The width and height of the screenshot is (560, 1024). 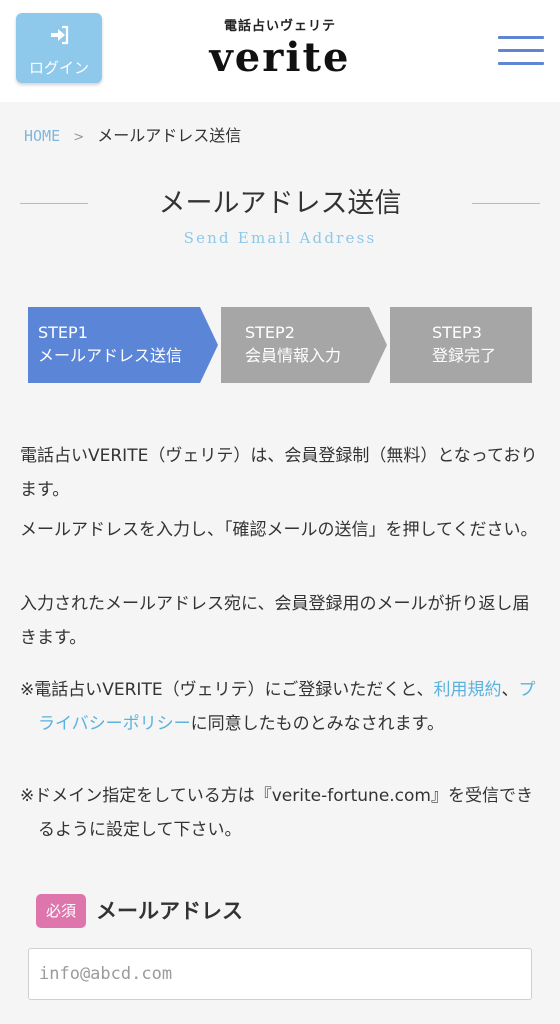 I want to click on email-input, so click(x=280, y=974).